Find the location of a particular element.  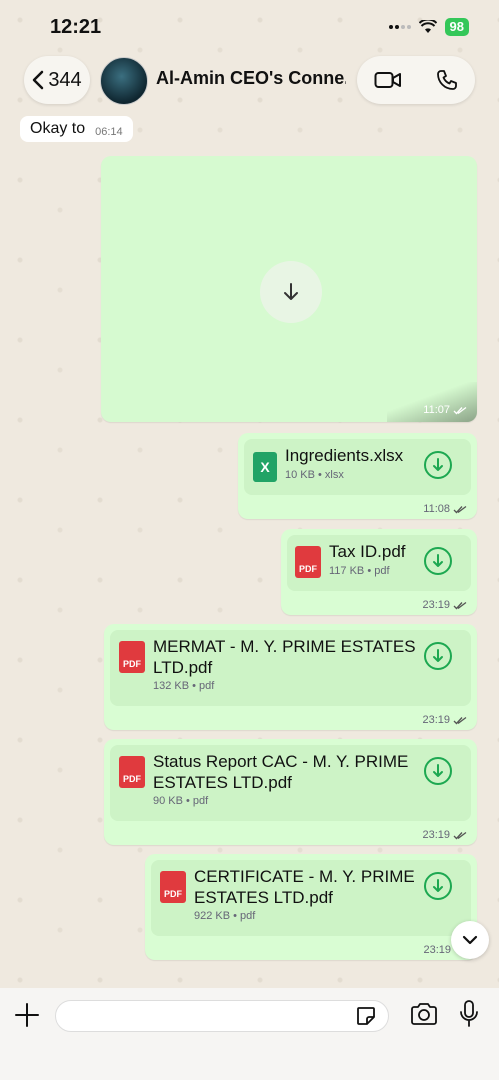

status-bar: 12:21 98 is located at coordinates (249, 28).